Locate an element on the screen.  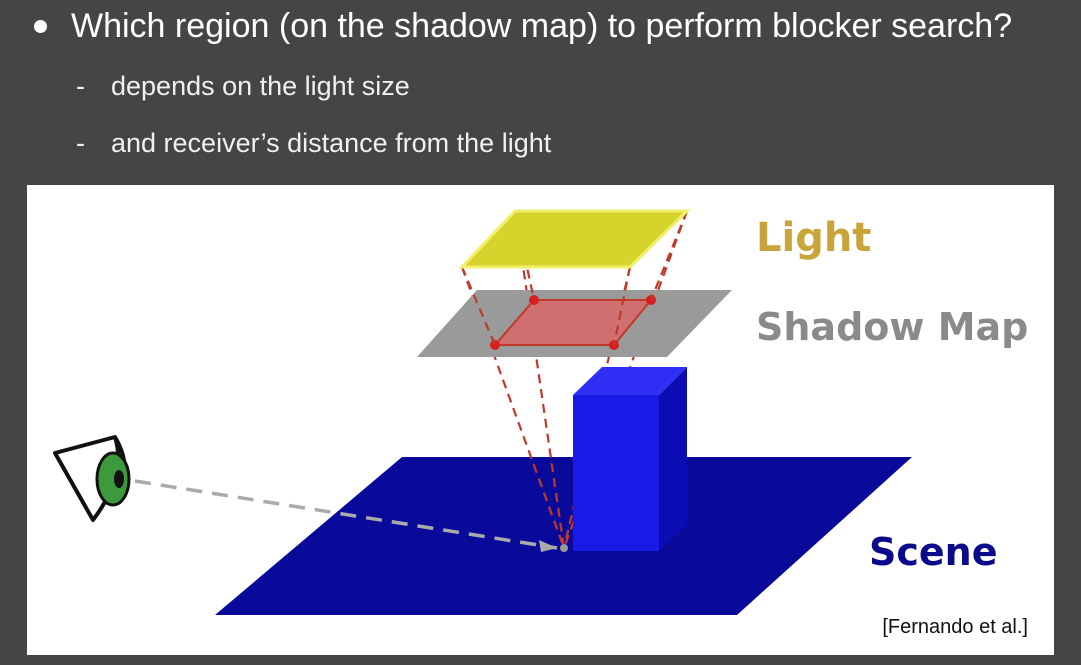
eye-icon is located at coordinates (92, 478).